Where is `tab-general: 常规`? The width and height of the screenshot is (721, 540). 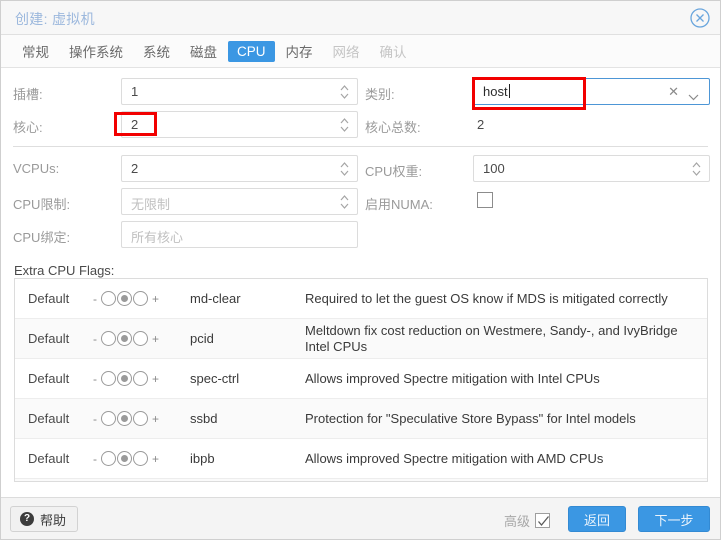 tab-general: 常规 is located at coordinates (35, 51).